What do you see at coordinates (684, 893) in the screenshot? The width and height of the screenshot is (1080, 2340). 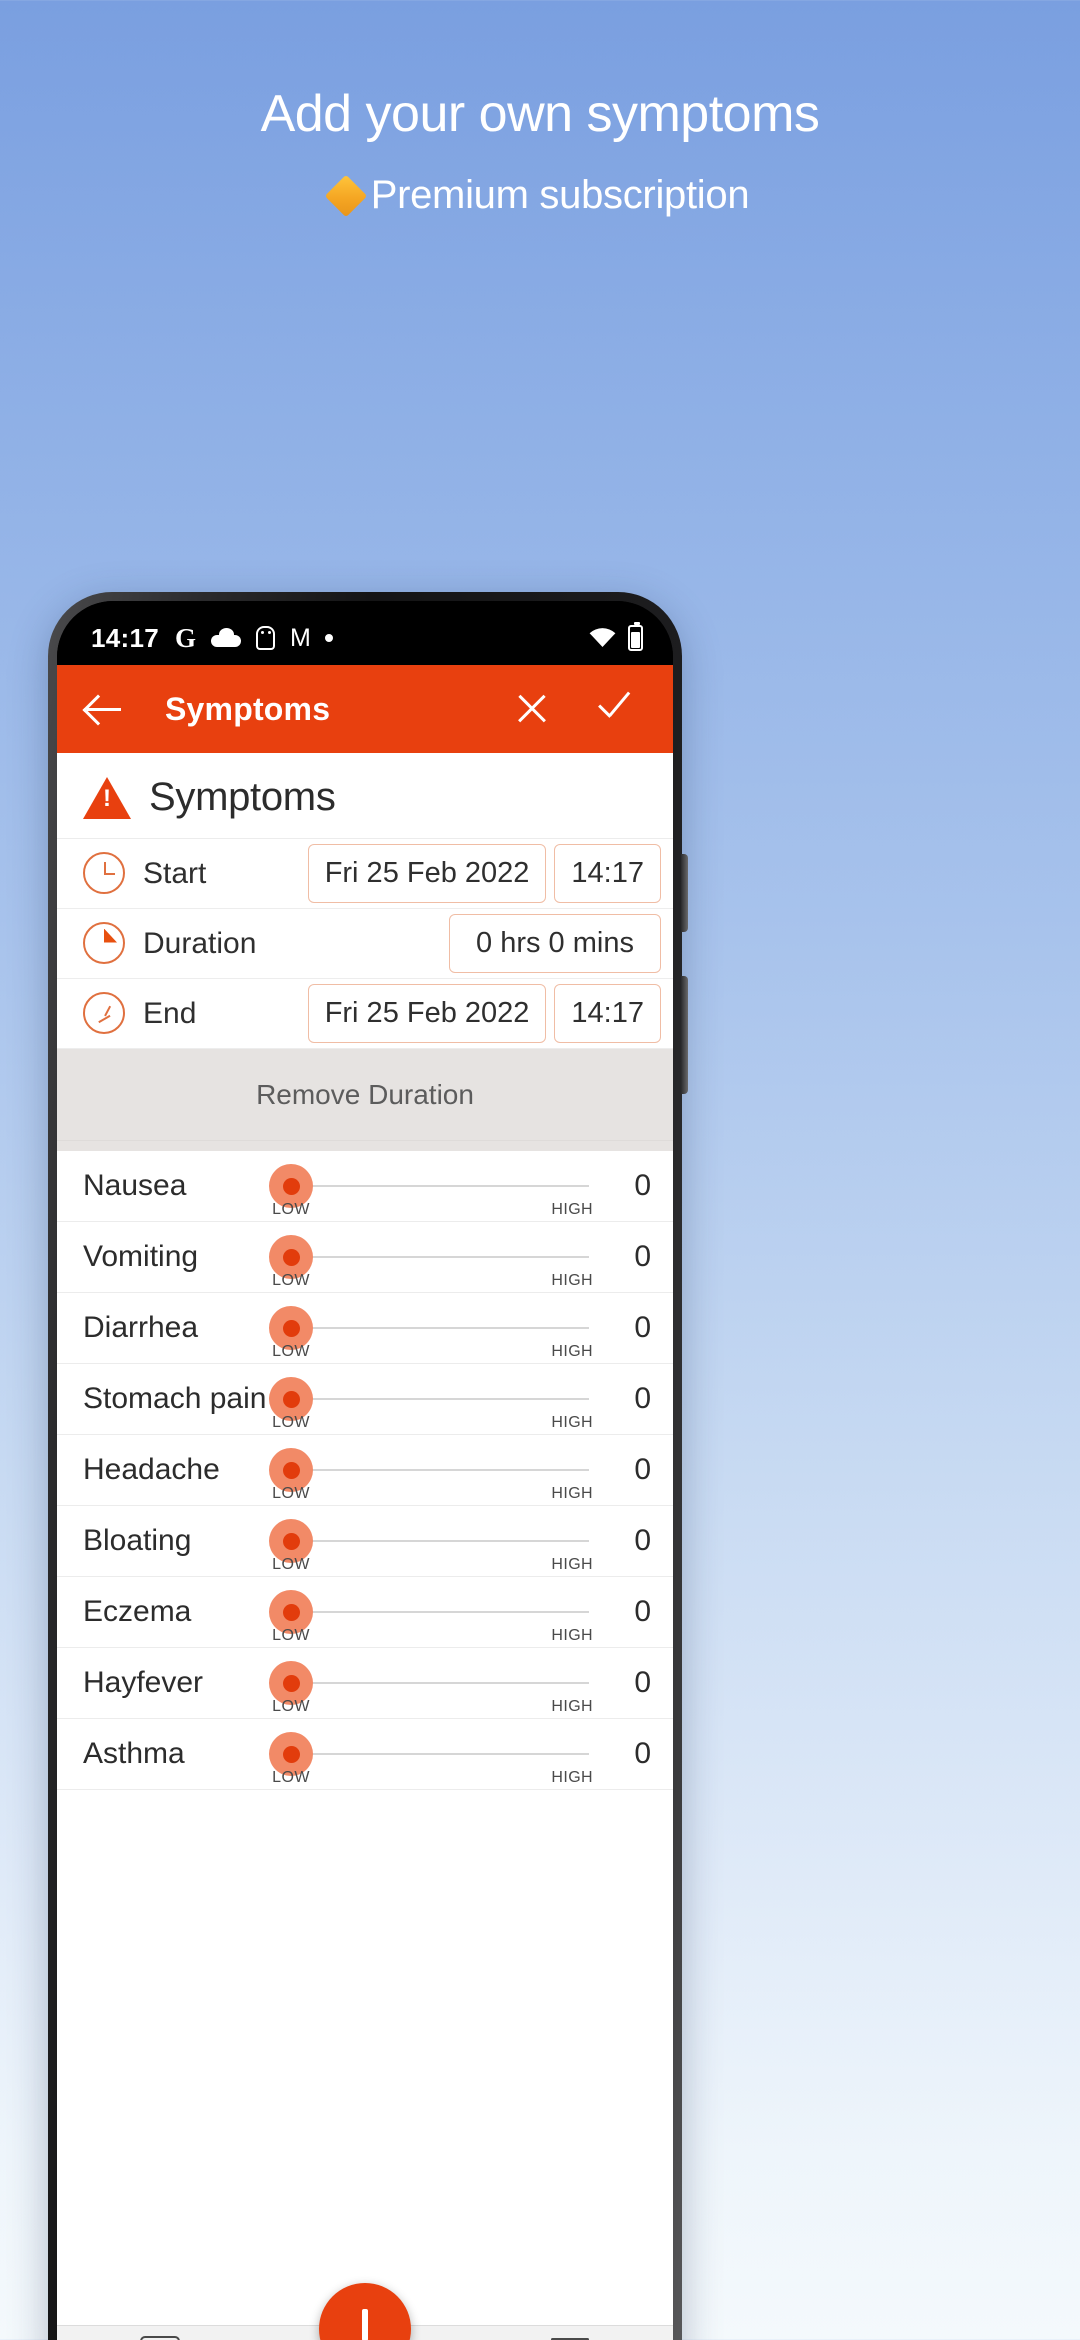 I see `power-button` at bounding box center [684, 893].